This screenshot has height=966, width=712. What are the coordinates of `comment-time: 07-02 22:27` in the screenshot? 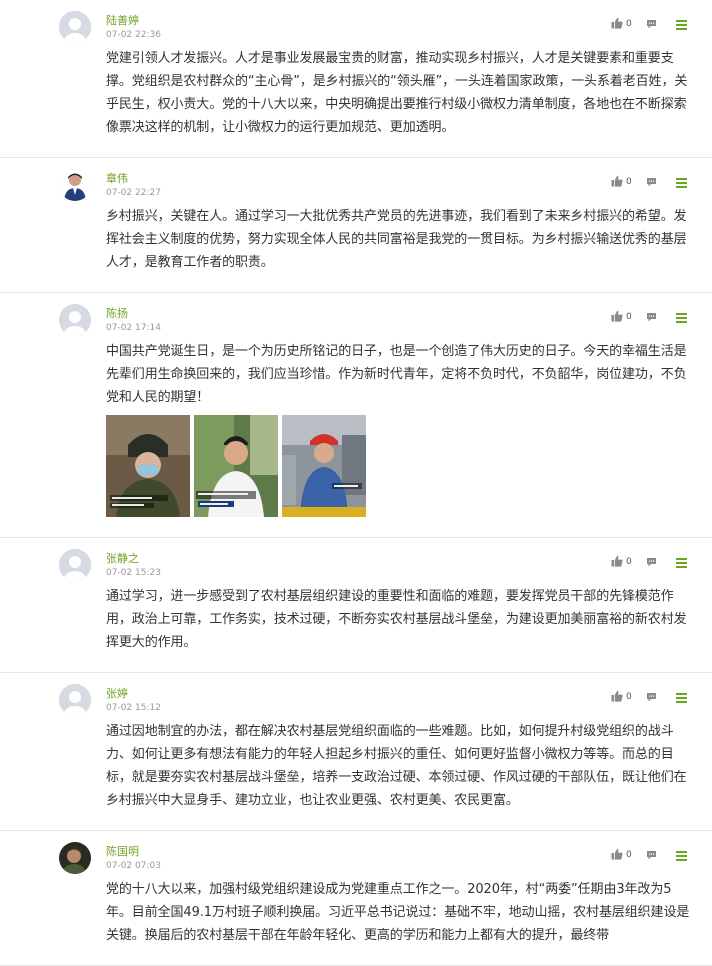 It's located at (133, 193).